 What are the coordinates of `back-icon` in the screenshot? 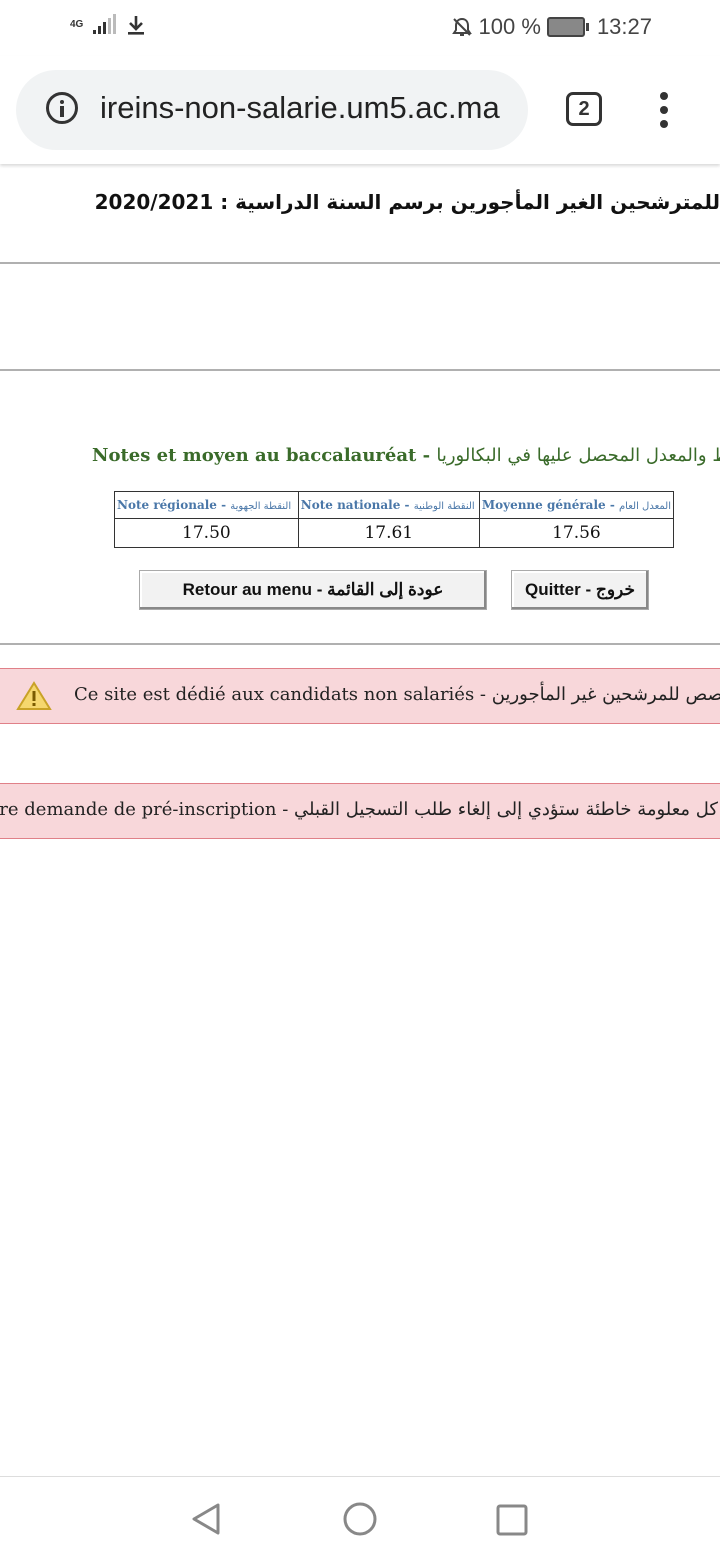 It's located at (206, 1519).